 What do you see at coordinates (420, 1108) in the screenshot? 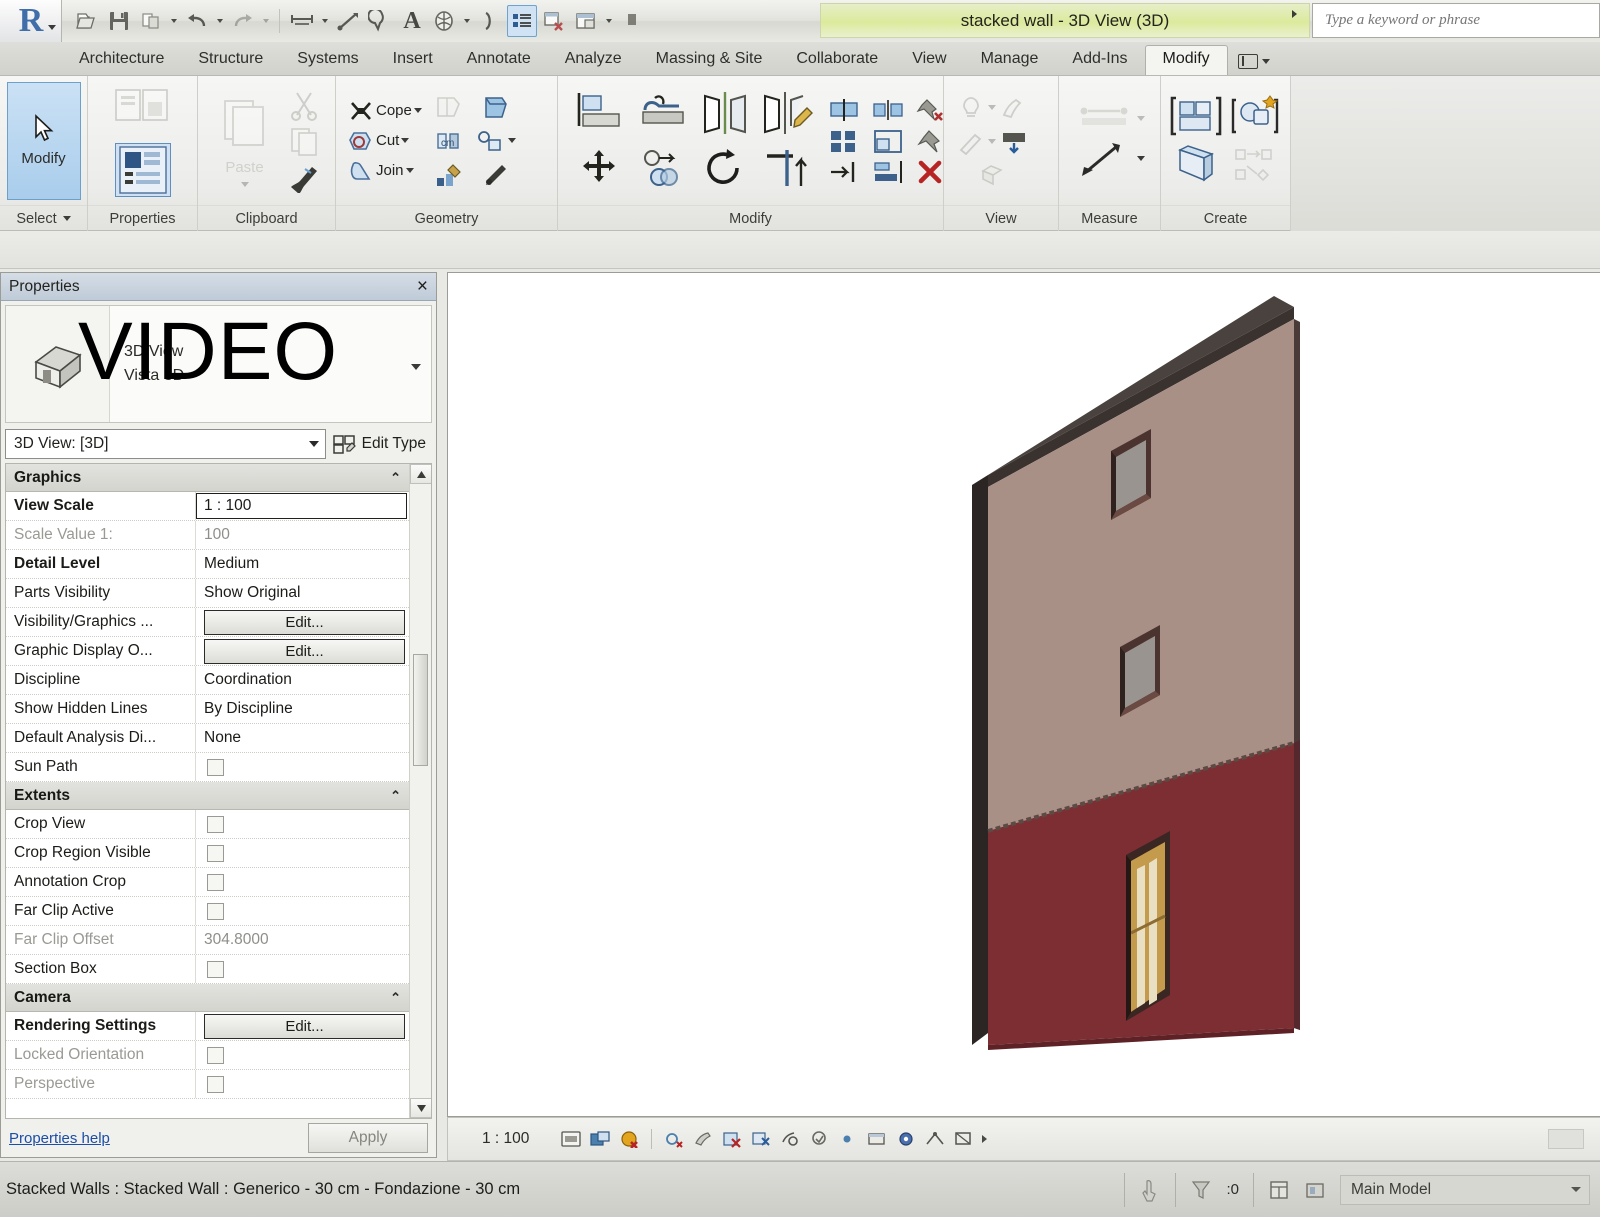
I see `scroll-down-icon` at bounding box center [420, 1108].